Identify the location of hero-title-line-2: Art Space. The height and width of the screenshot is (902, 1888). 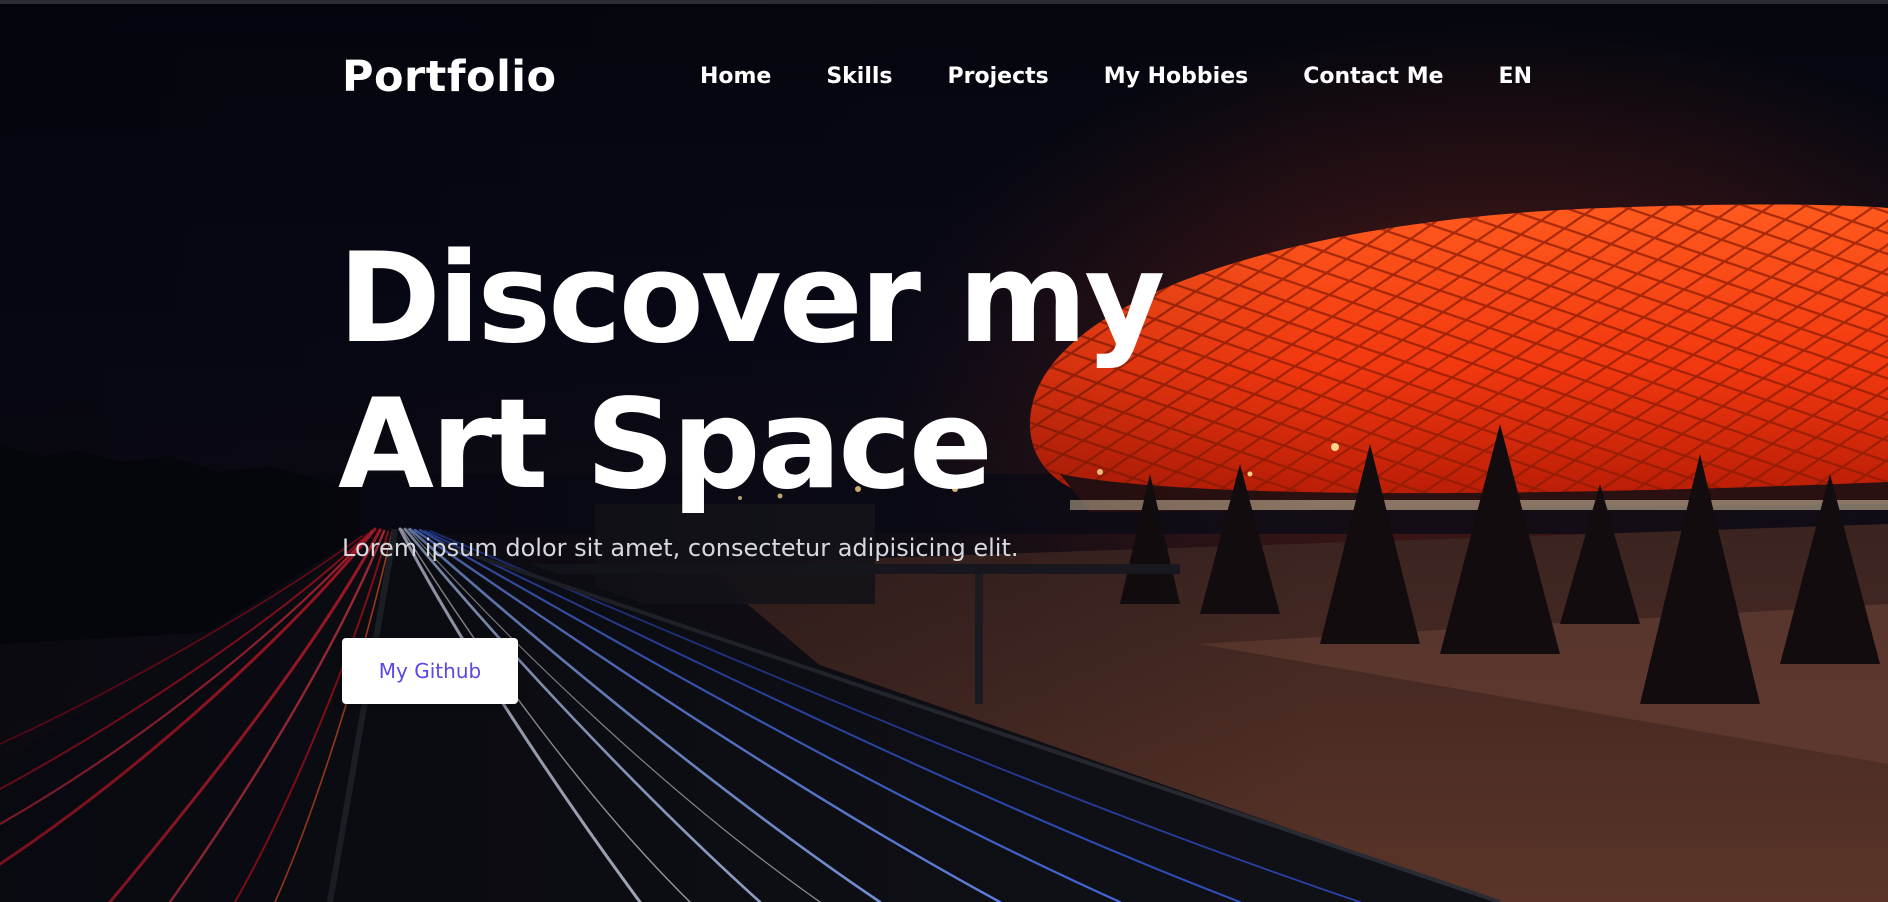
(665, 445).